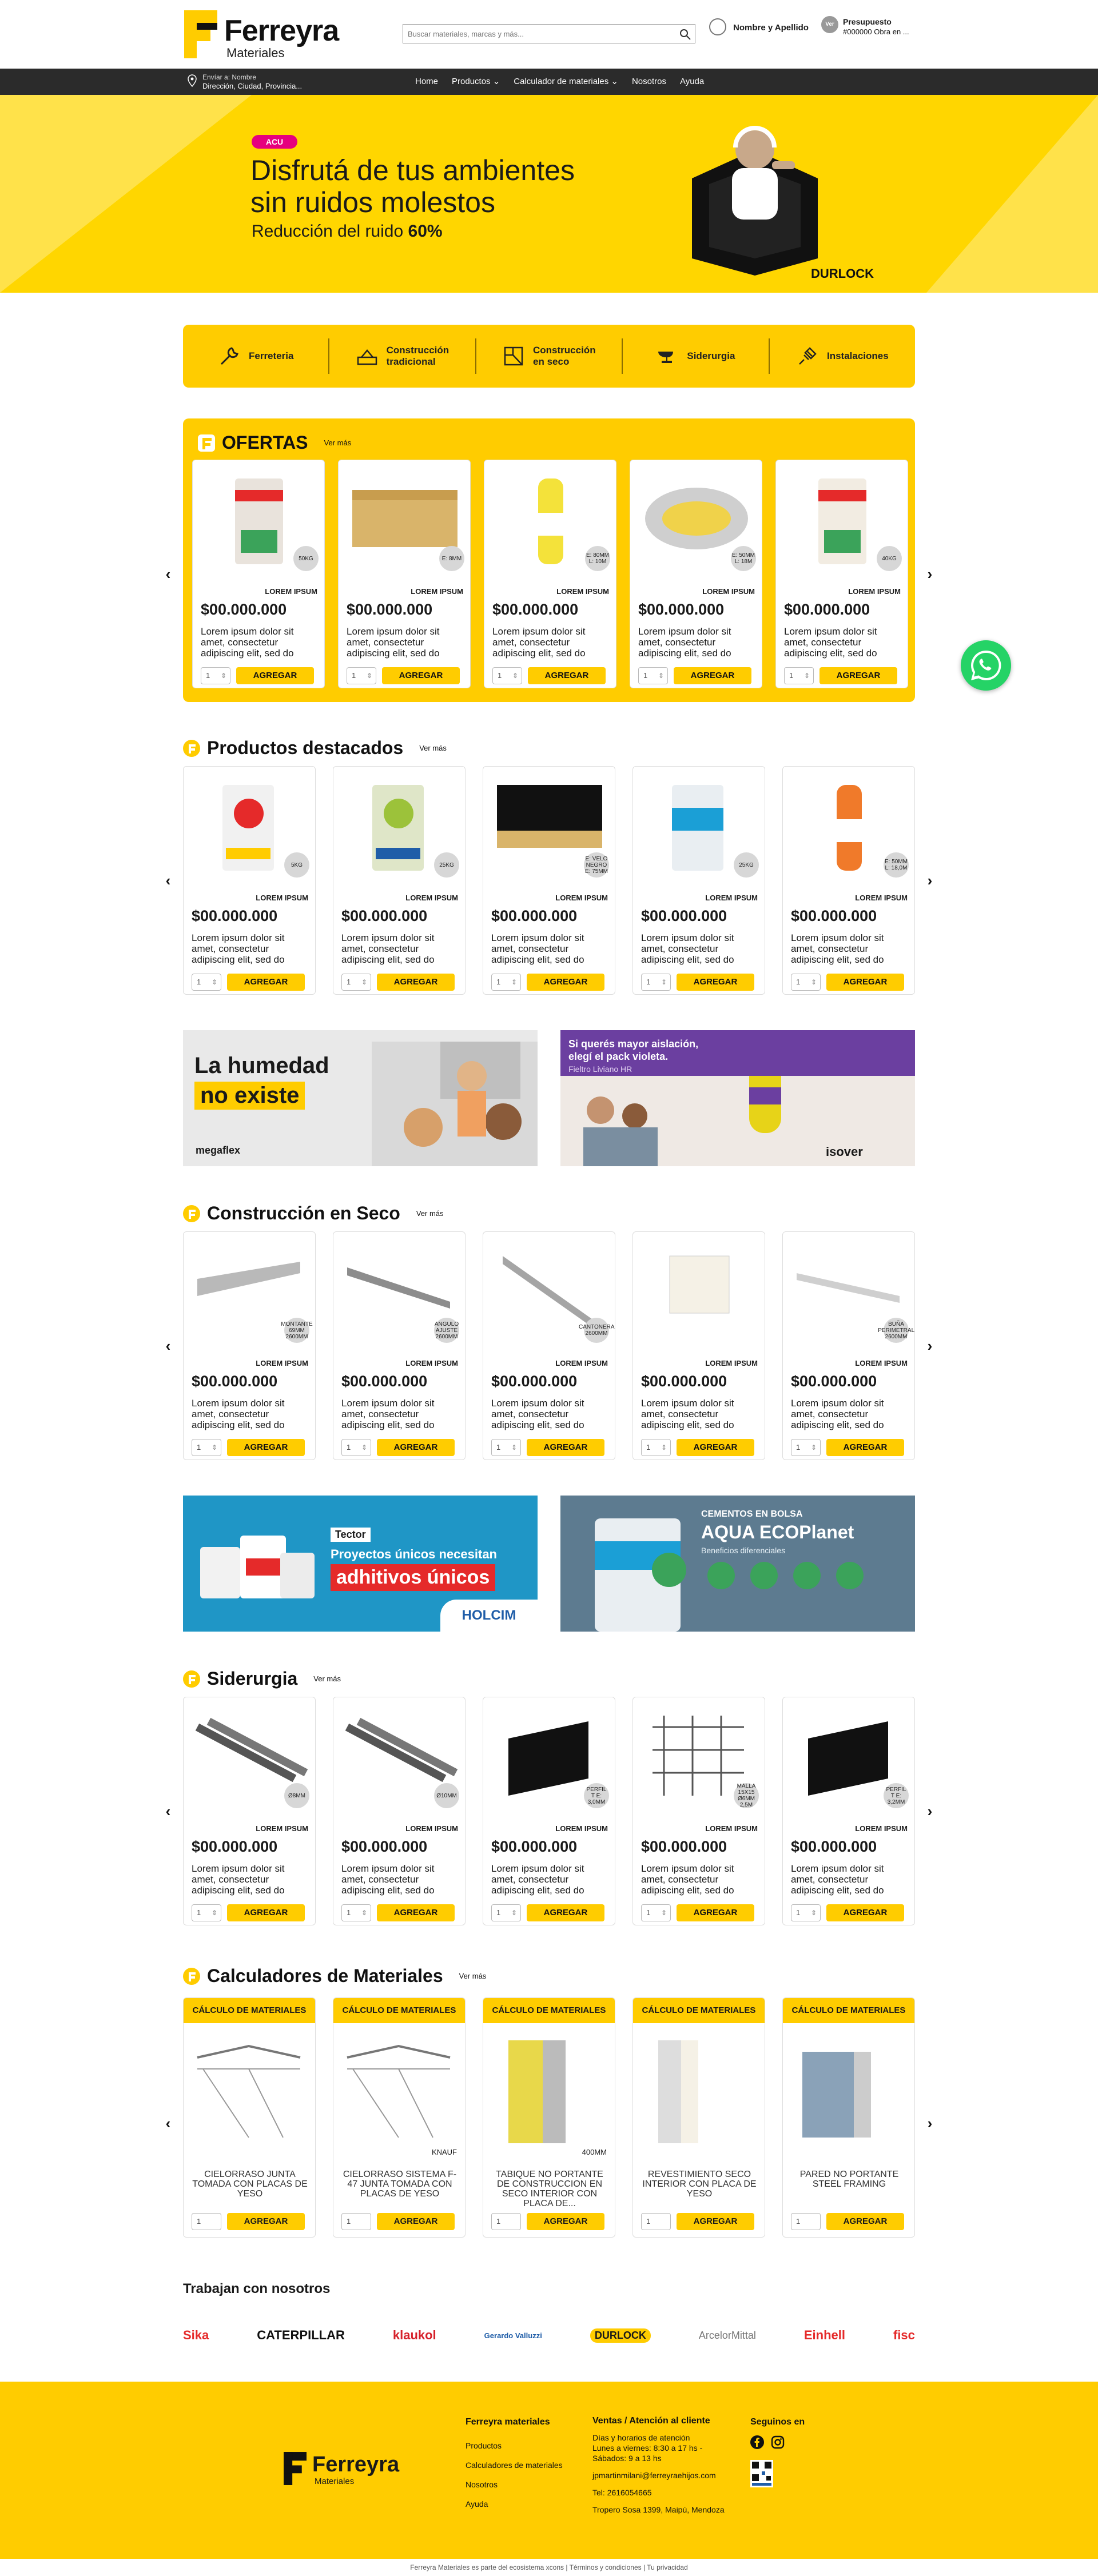 The image size is (1098, 2576). What do you see at coordinates (649, 82) in the screenshot?
I see `nav-nosotros: Nosotros` at bounding box center [649, 82].